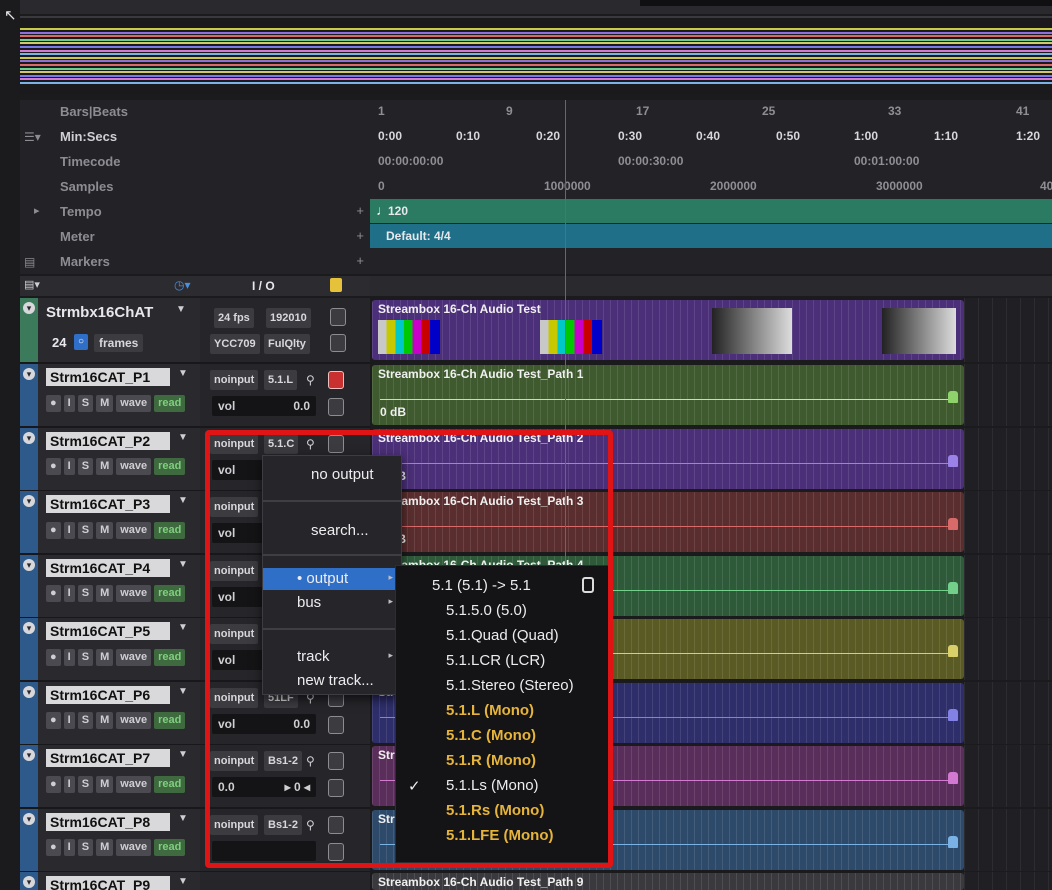  I want to click on marker-ruler, so click(711, 261).